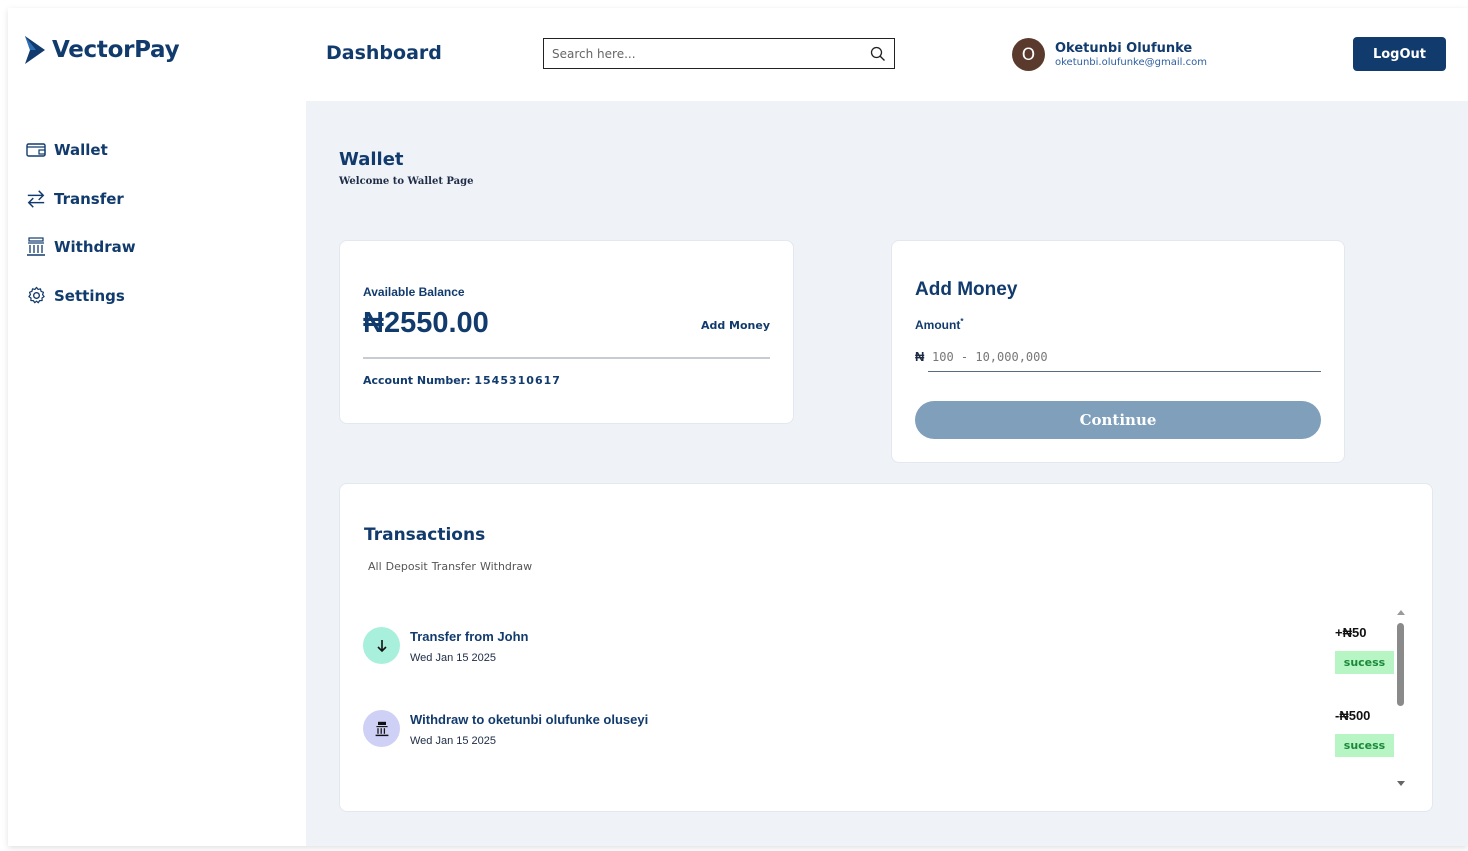 This screenshot has width=1468, height=851. What do you see at coordinates (469, 636) in the screenshot?
I see `transaction-name: Transfer from John` at bounding box center [469, 636].